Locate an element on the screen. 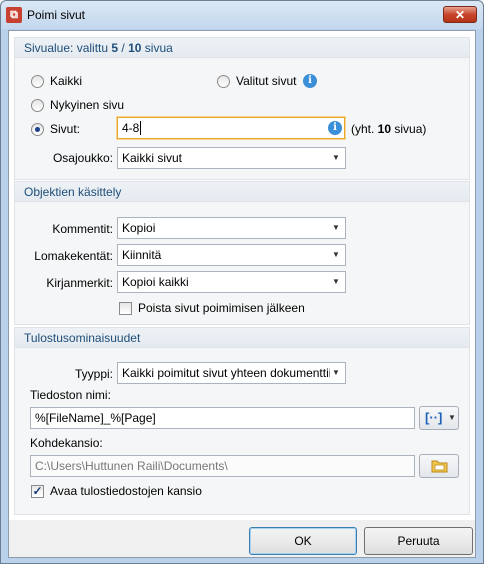 This screenshot has width=484, height=564. folder-browse-icon is located at coordinates (439, 466).